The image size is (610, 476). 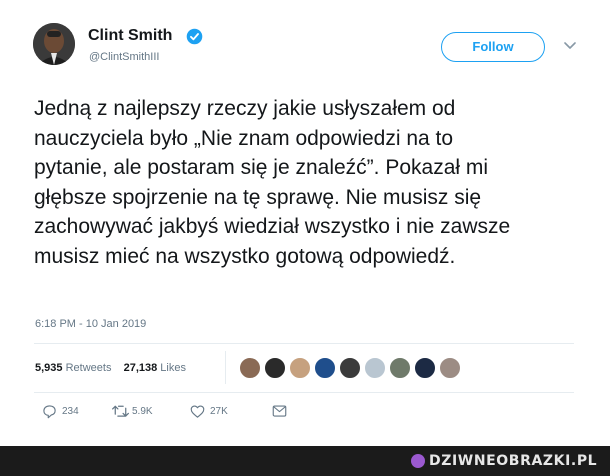 I want to click on direct-message-icon, so click(x=279, y=411).